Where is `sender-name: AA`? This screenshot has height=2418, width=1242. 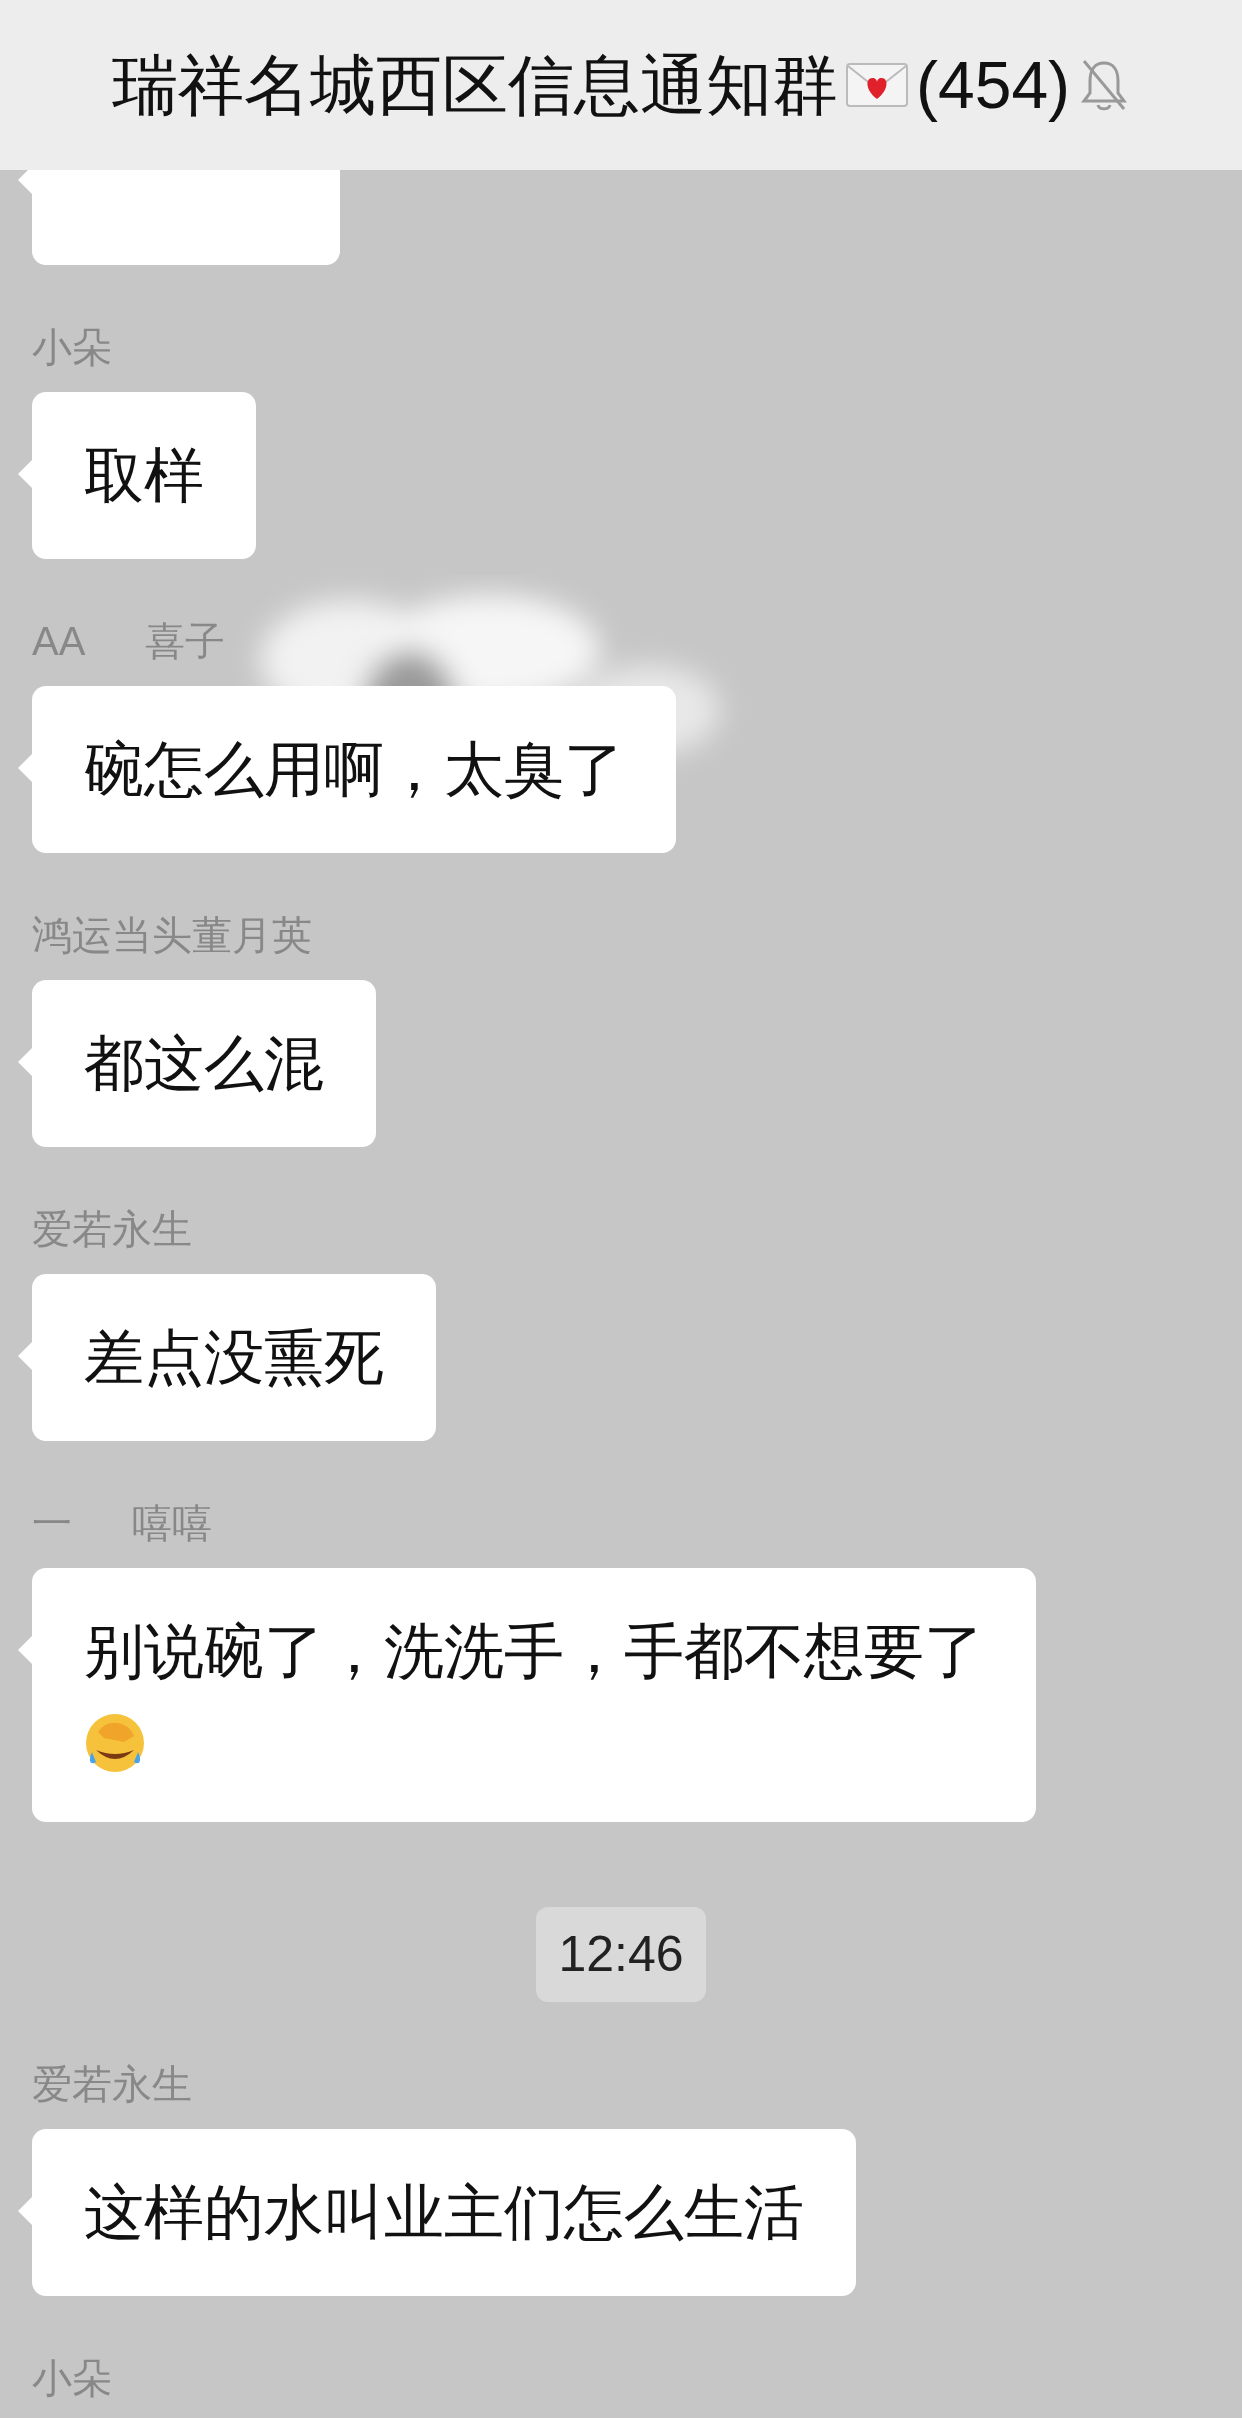
sender-name: AA is located at coordinates (59, 641).